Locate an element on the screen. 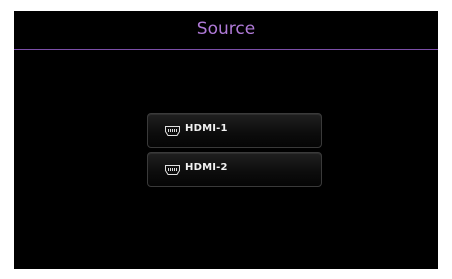  source-list: HDMI-1 HDMI-2 is located at coordinates (234, 152).